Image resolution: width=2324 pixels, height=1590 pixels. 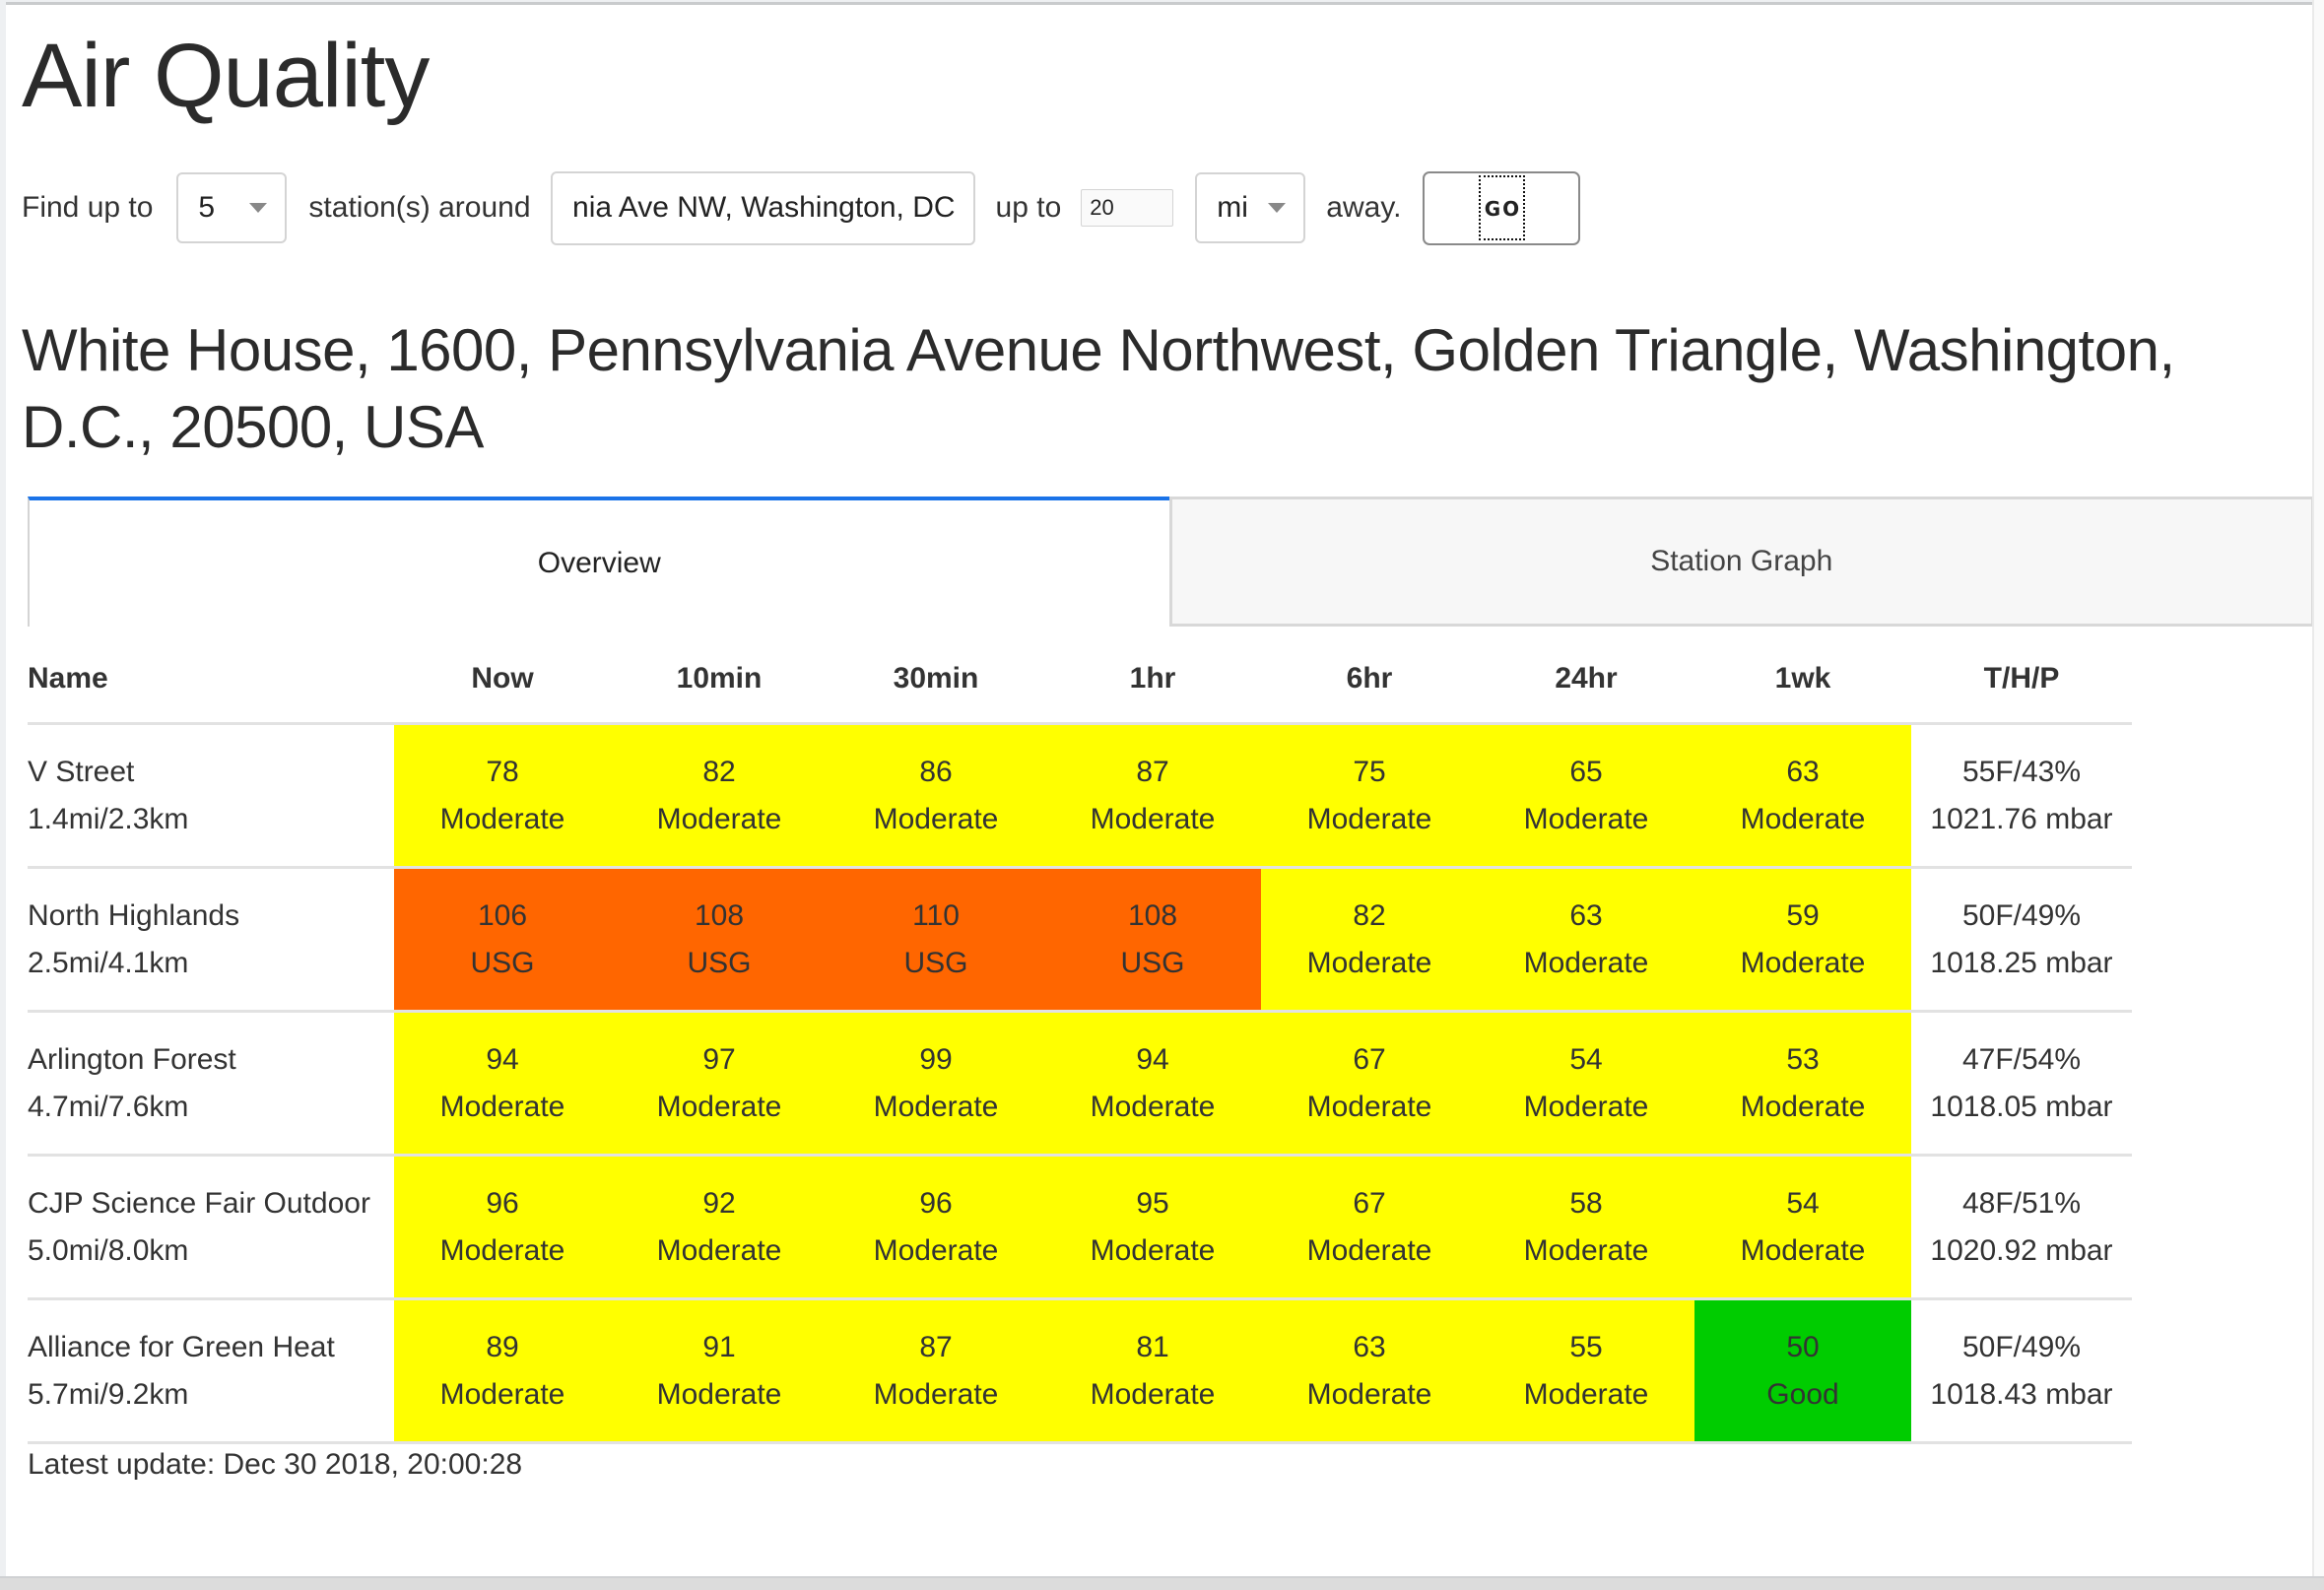 I want to click on tab-station-graph-label: Station Graph, so click(x=1742, y=561).